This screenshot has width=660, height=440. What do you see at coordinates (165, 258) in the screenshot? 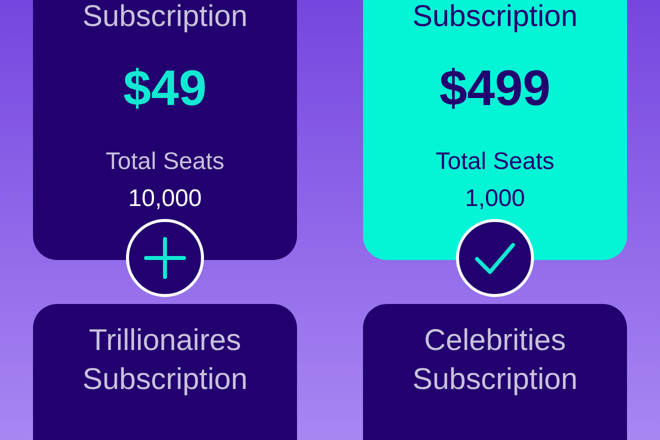
I see `plus-icon` at bounding box center [165, 258].